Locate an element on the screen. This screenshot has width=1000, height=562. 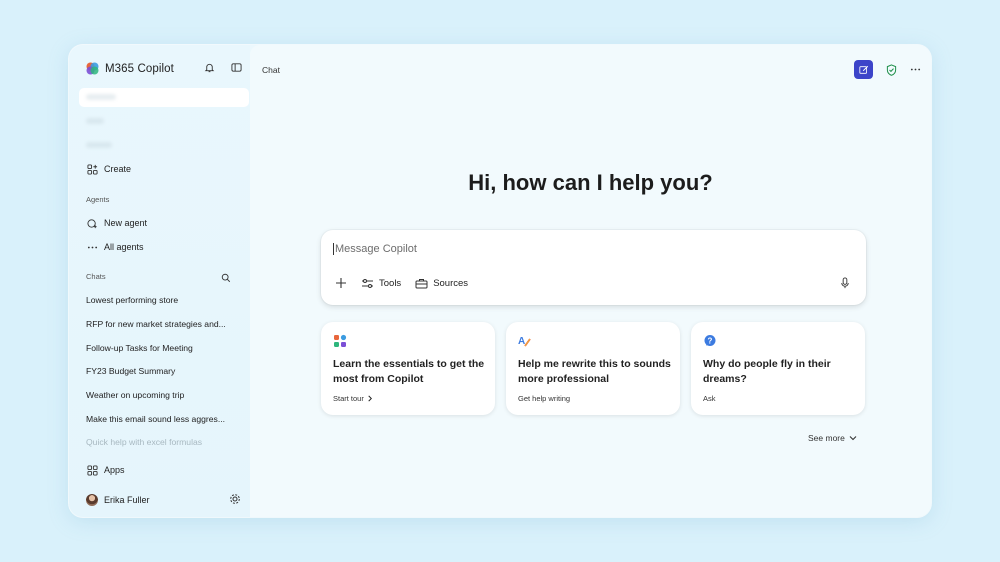
apps-grid-icon is located at coordinates (340, 341).